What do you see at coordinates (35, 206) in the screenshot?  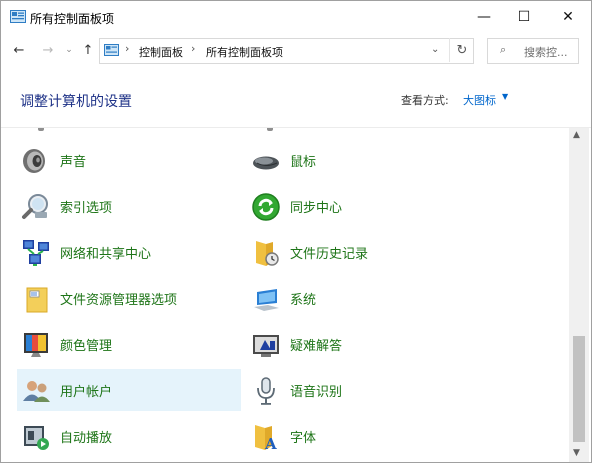 I see `indexing-icon` at bounding box center [35, 206].